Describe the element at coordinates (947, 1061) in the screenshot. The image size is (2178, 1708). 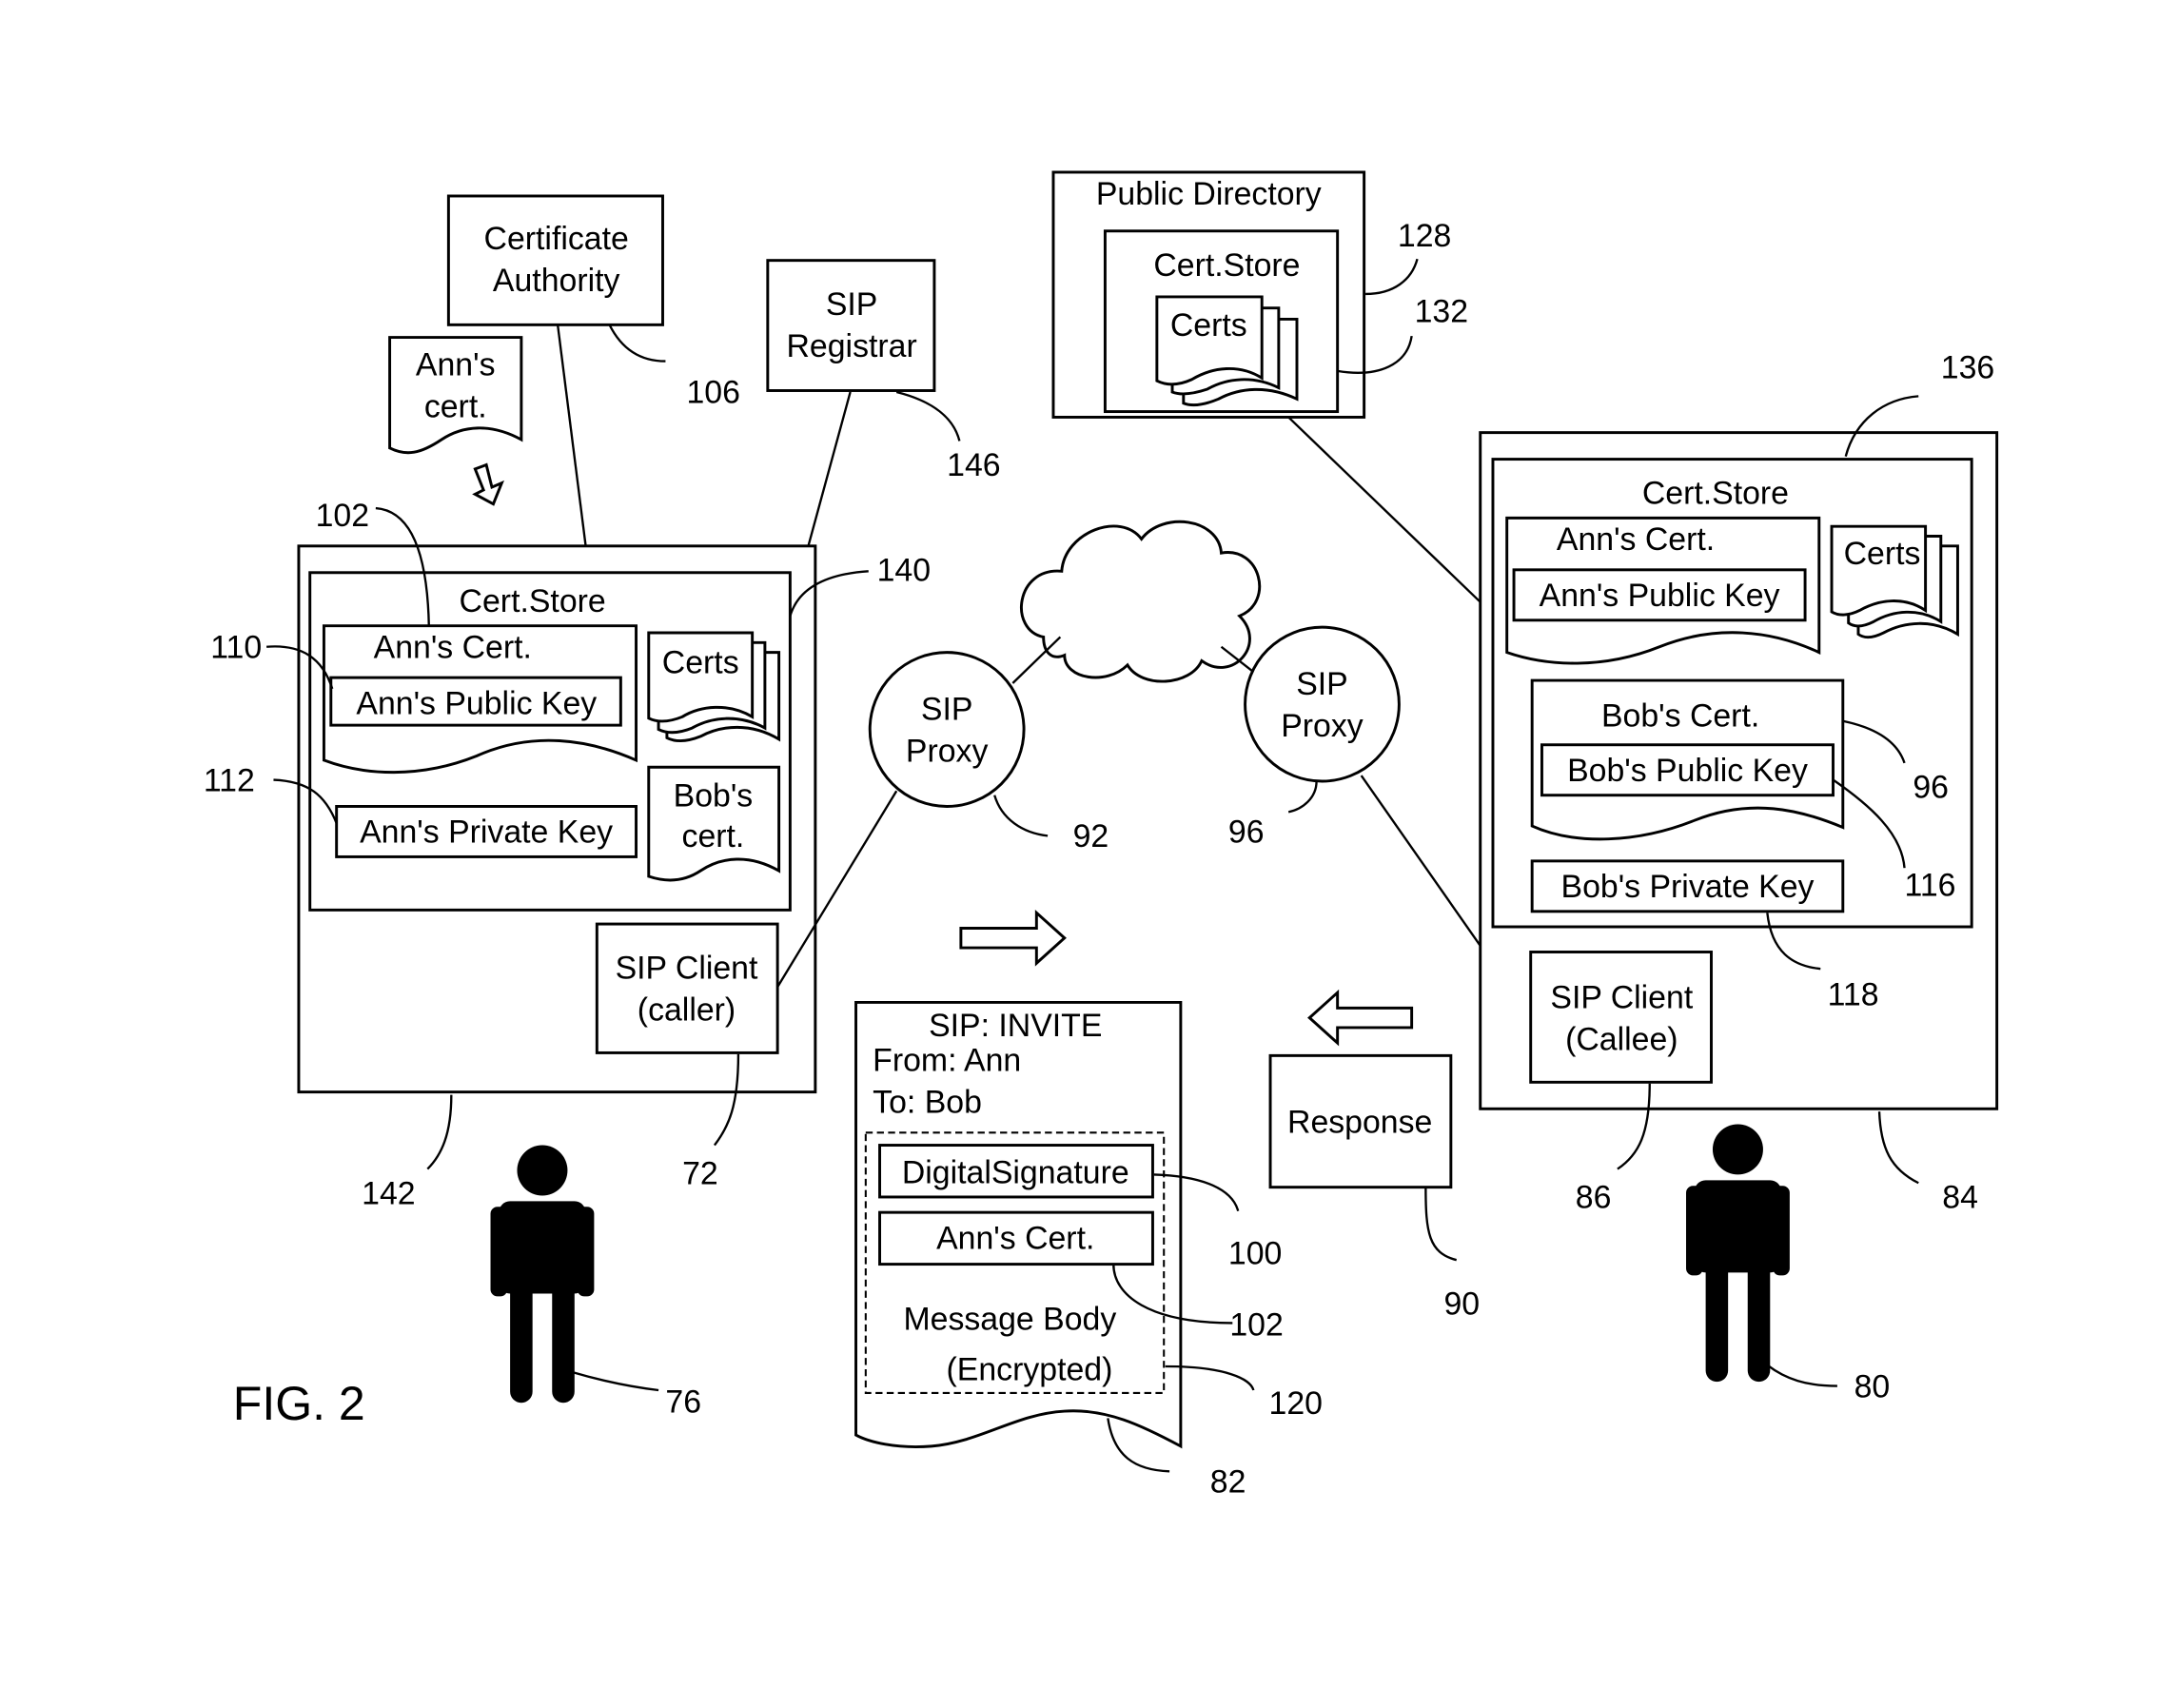
I see `invite-from: From: Ann` at that location.